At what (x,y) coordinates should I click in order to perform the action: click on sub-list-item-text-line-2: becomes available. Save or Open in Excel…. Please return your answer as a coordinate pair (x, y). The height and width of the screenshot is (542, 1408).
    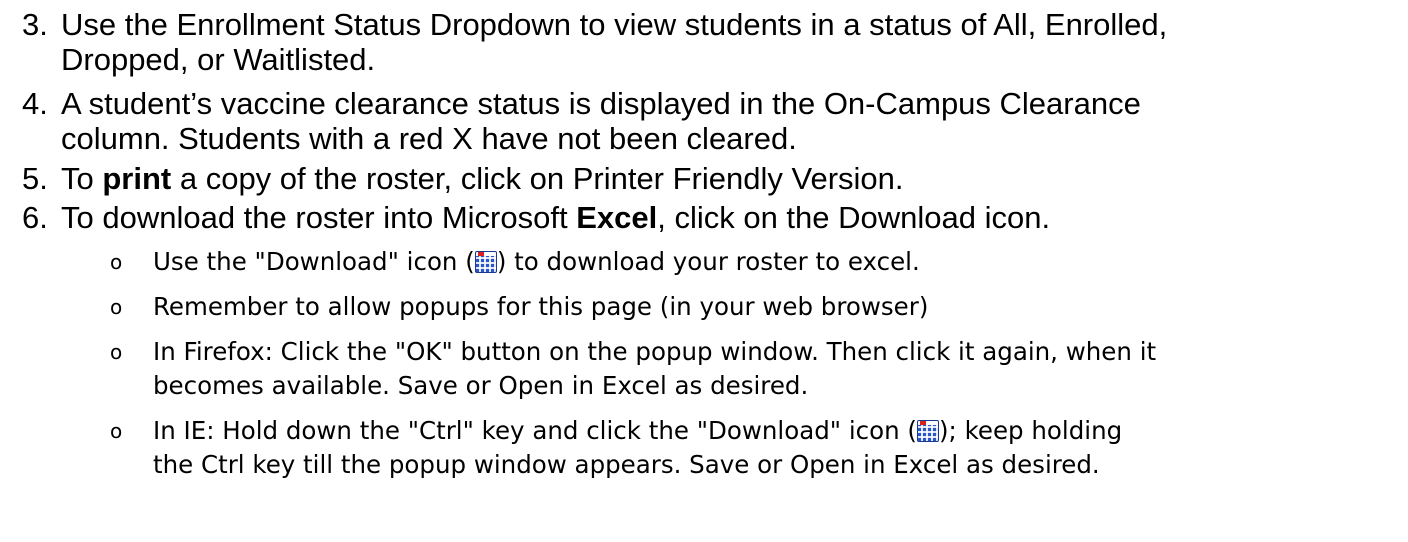
    Looking at the image, I should click on (481, 385).